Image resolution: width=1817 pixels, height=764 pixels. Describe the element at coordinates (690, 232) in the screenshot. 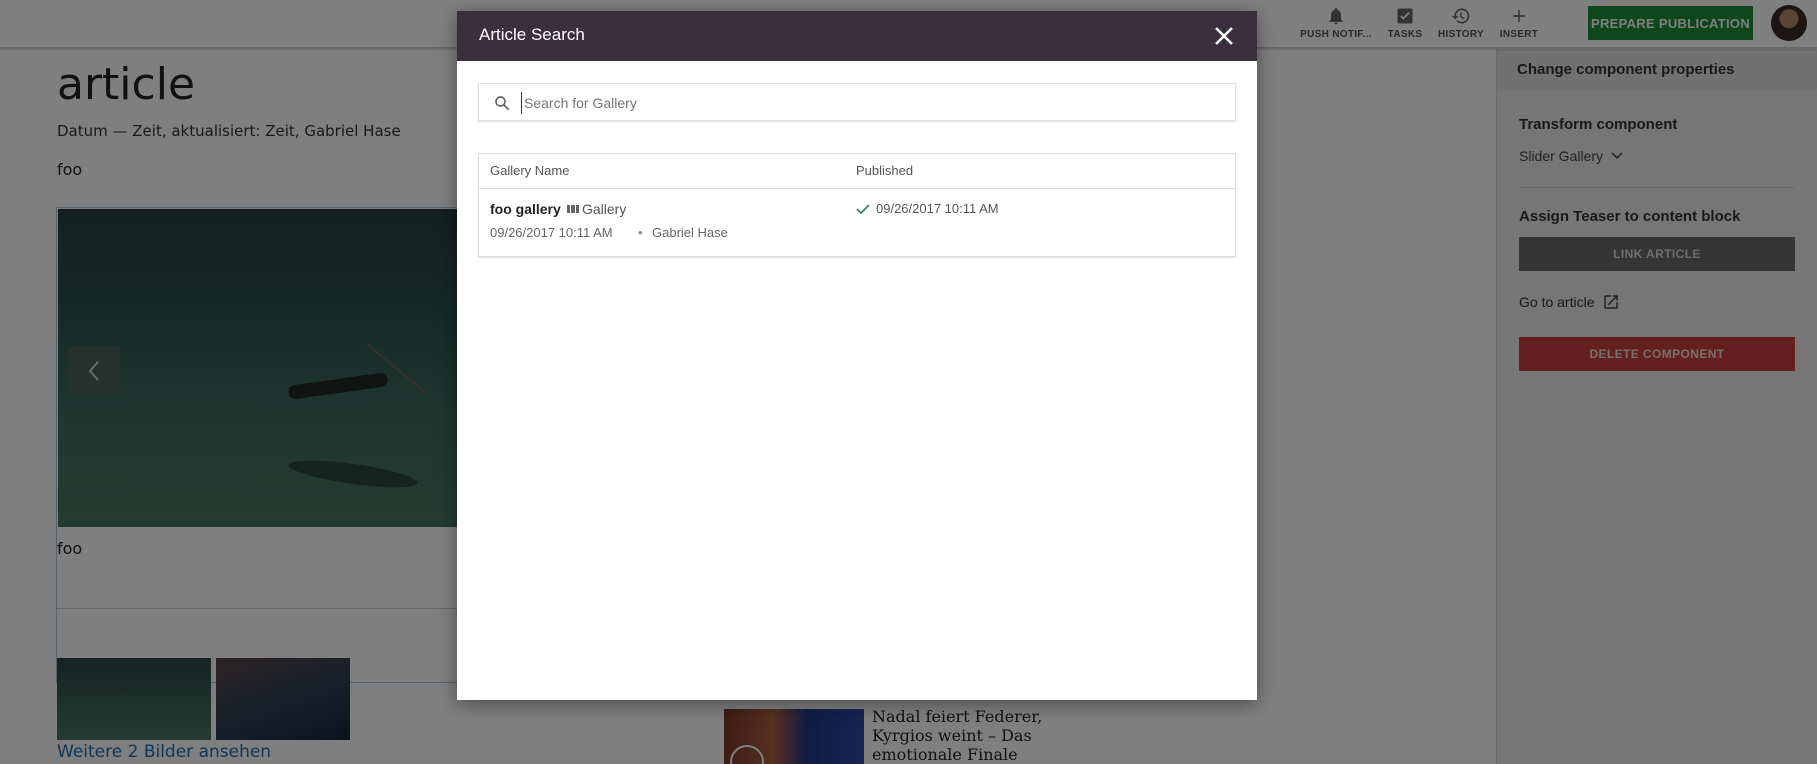

I see `author: Gabriel Hase` at that location.